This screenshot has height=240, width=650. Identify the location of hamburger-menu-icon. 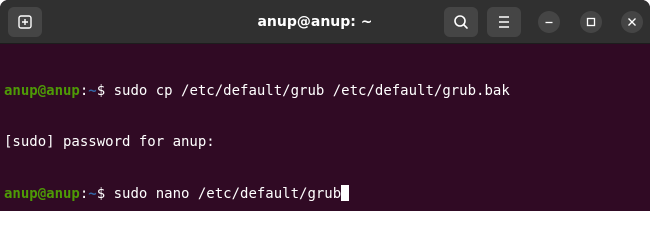
(504, 22).